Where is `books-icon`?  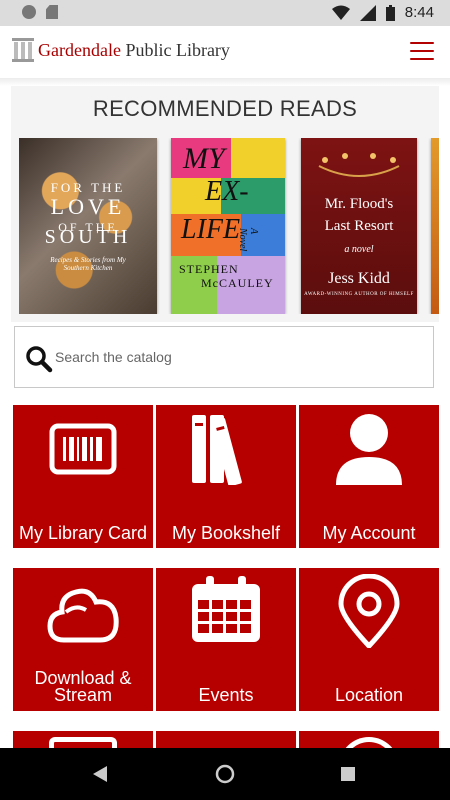
books-icon is located at coordinates (217, 450).